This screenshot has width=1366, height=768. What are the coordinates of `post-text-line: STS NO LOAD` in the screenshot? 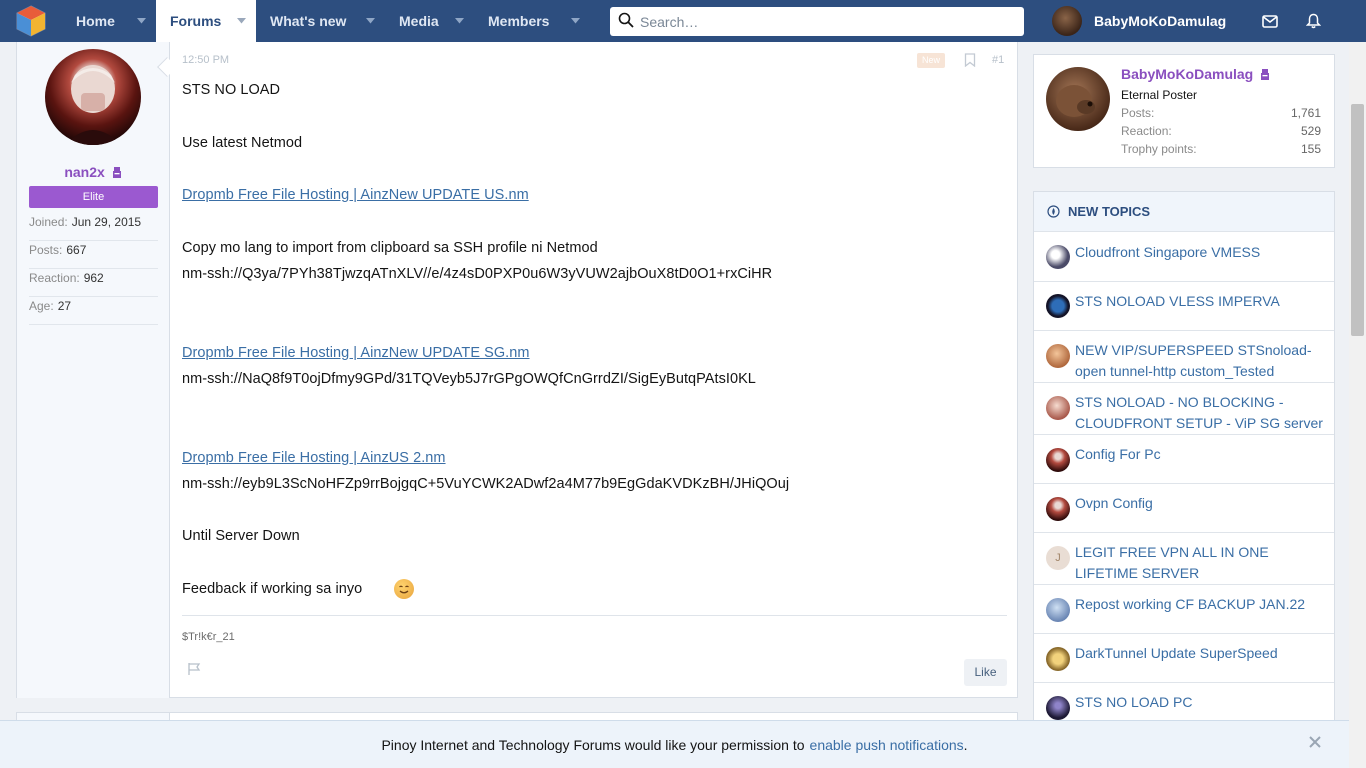 It's located at (231, 90).